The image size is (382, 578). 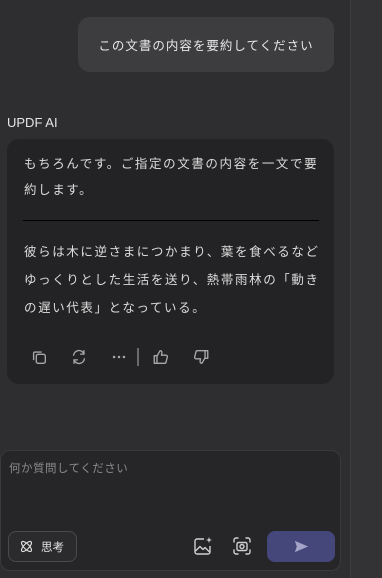 What do you see at coordinates (242, 546) in the screenshot?
I see `screenshot-capture-icon` at bounding box center [242, 546].